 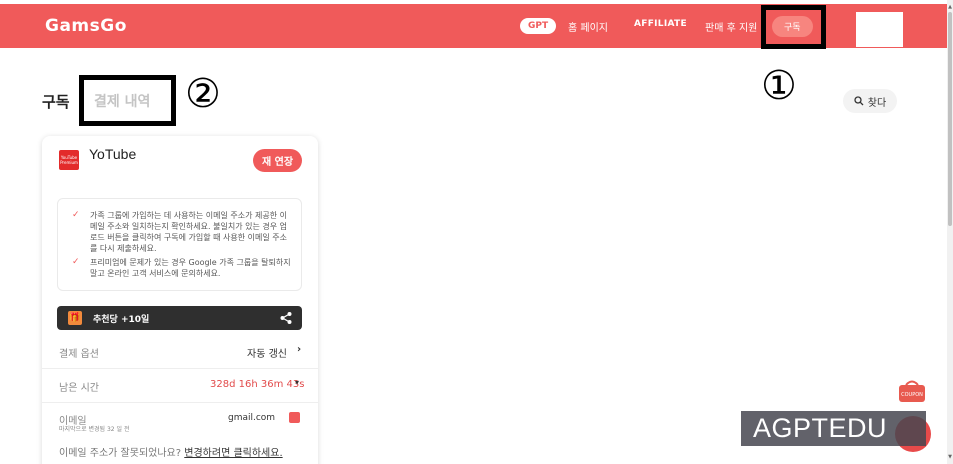 What do you see at coordinates (793, 27) in the screenshot?
I see `annotation-box-subscription` at bounding box center [793, 27].